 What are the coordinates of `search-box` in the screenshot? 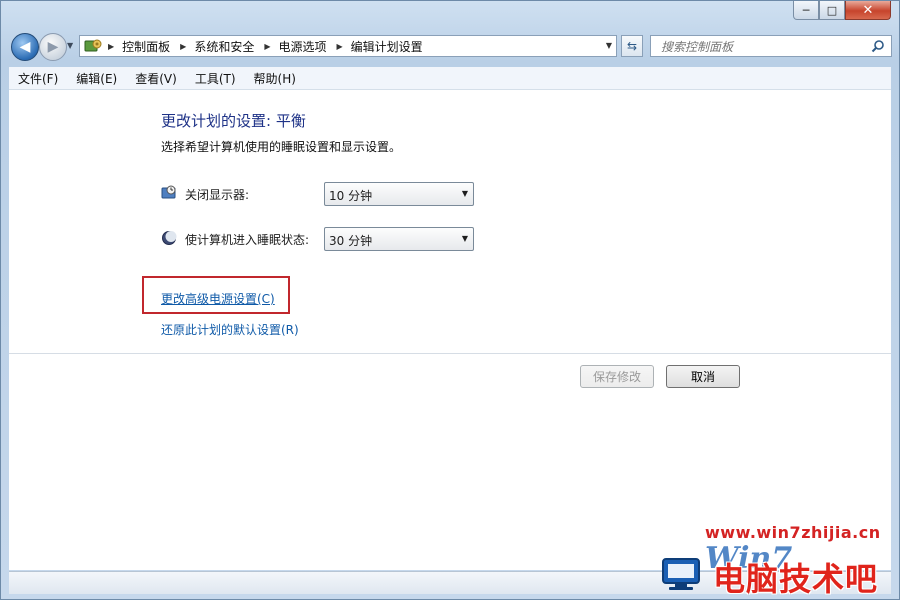 It's located at (771, 46).